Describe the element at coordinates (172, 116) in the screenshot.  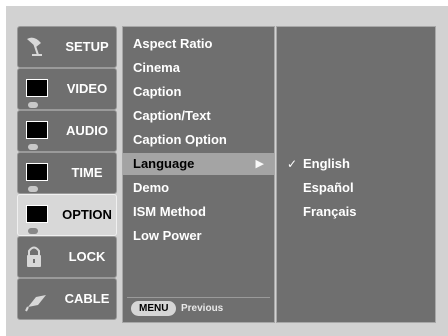
I see `menu-item-caption-text: Caption/Text` at that location.